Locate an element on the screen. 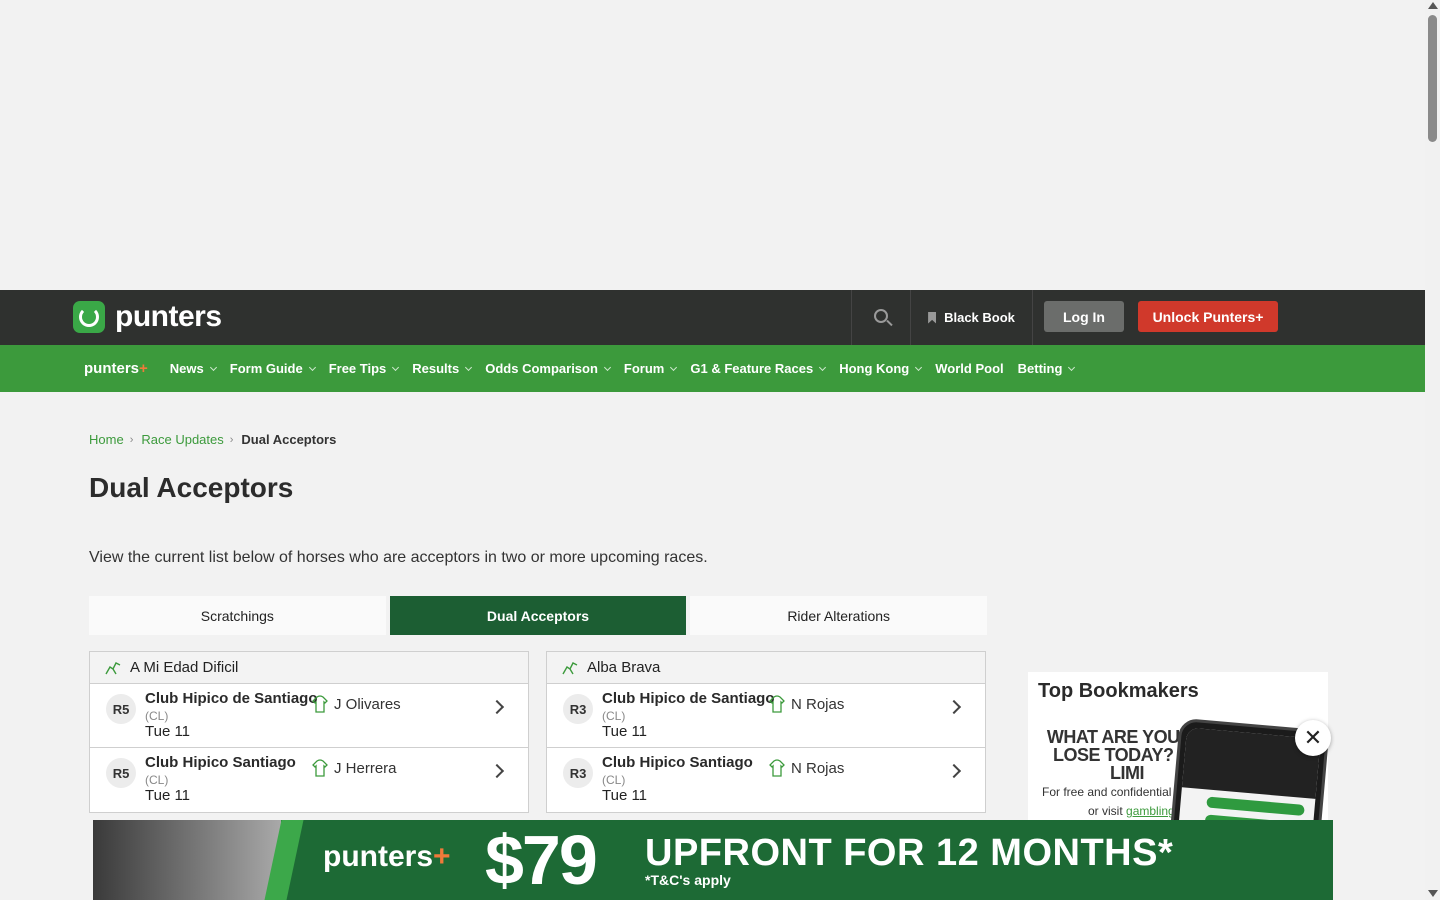 The height and width of the screenshot is (900, 1440). scroll-down-icon is located at coordinates (1433, 893).